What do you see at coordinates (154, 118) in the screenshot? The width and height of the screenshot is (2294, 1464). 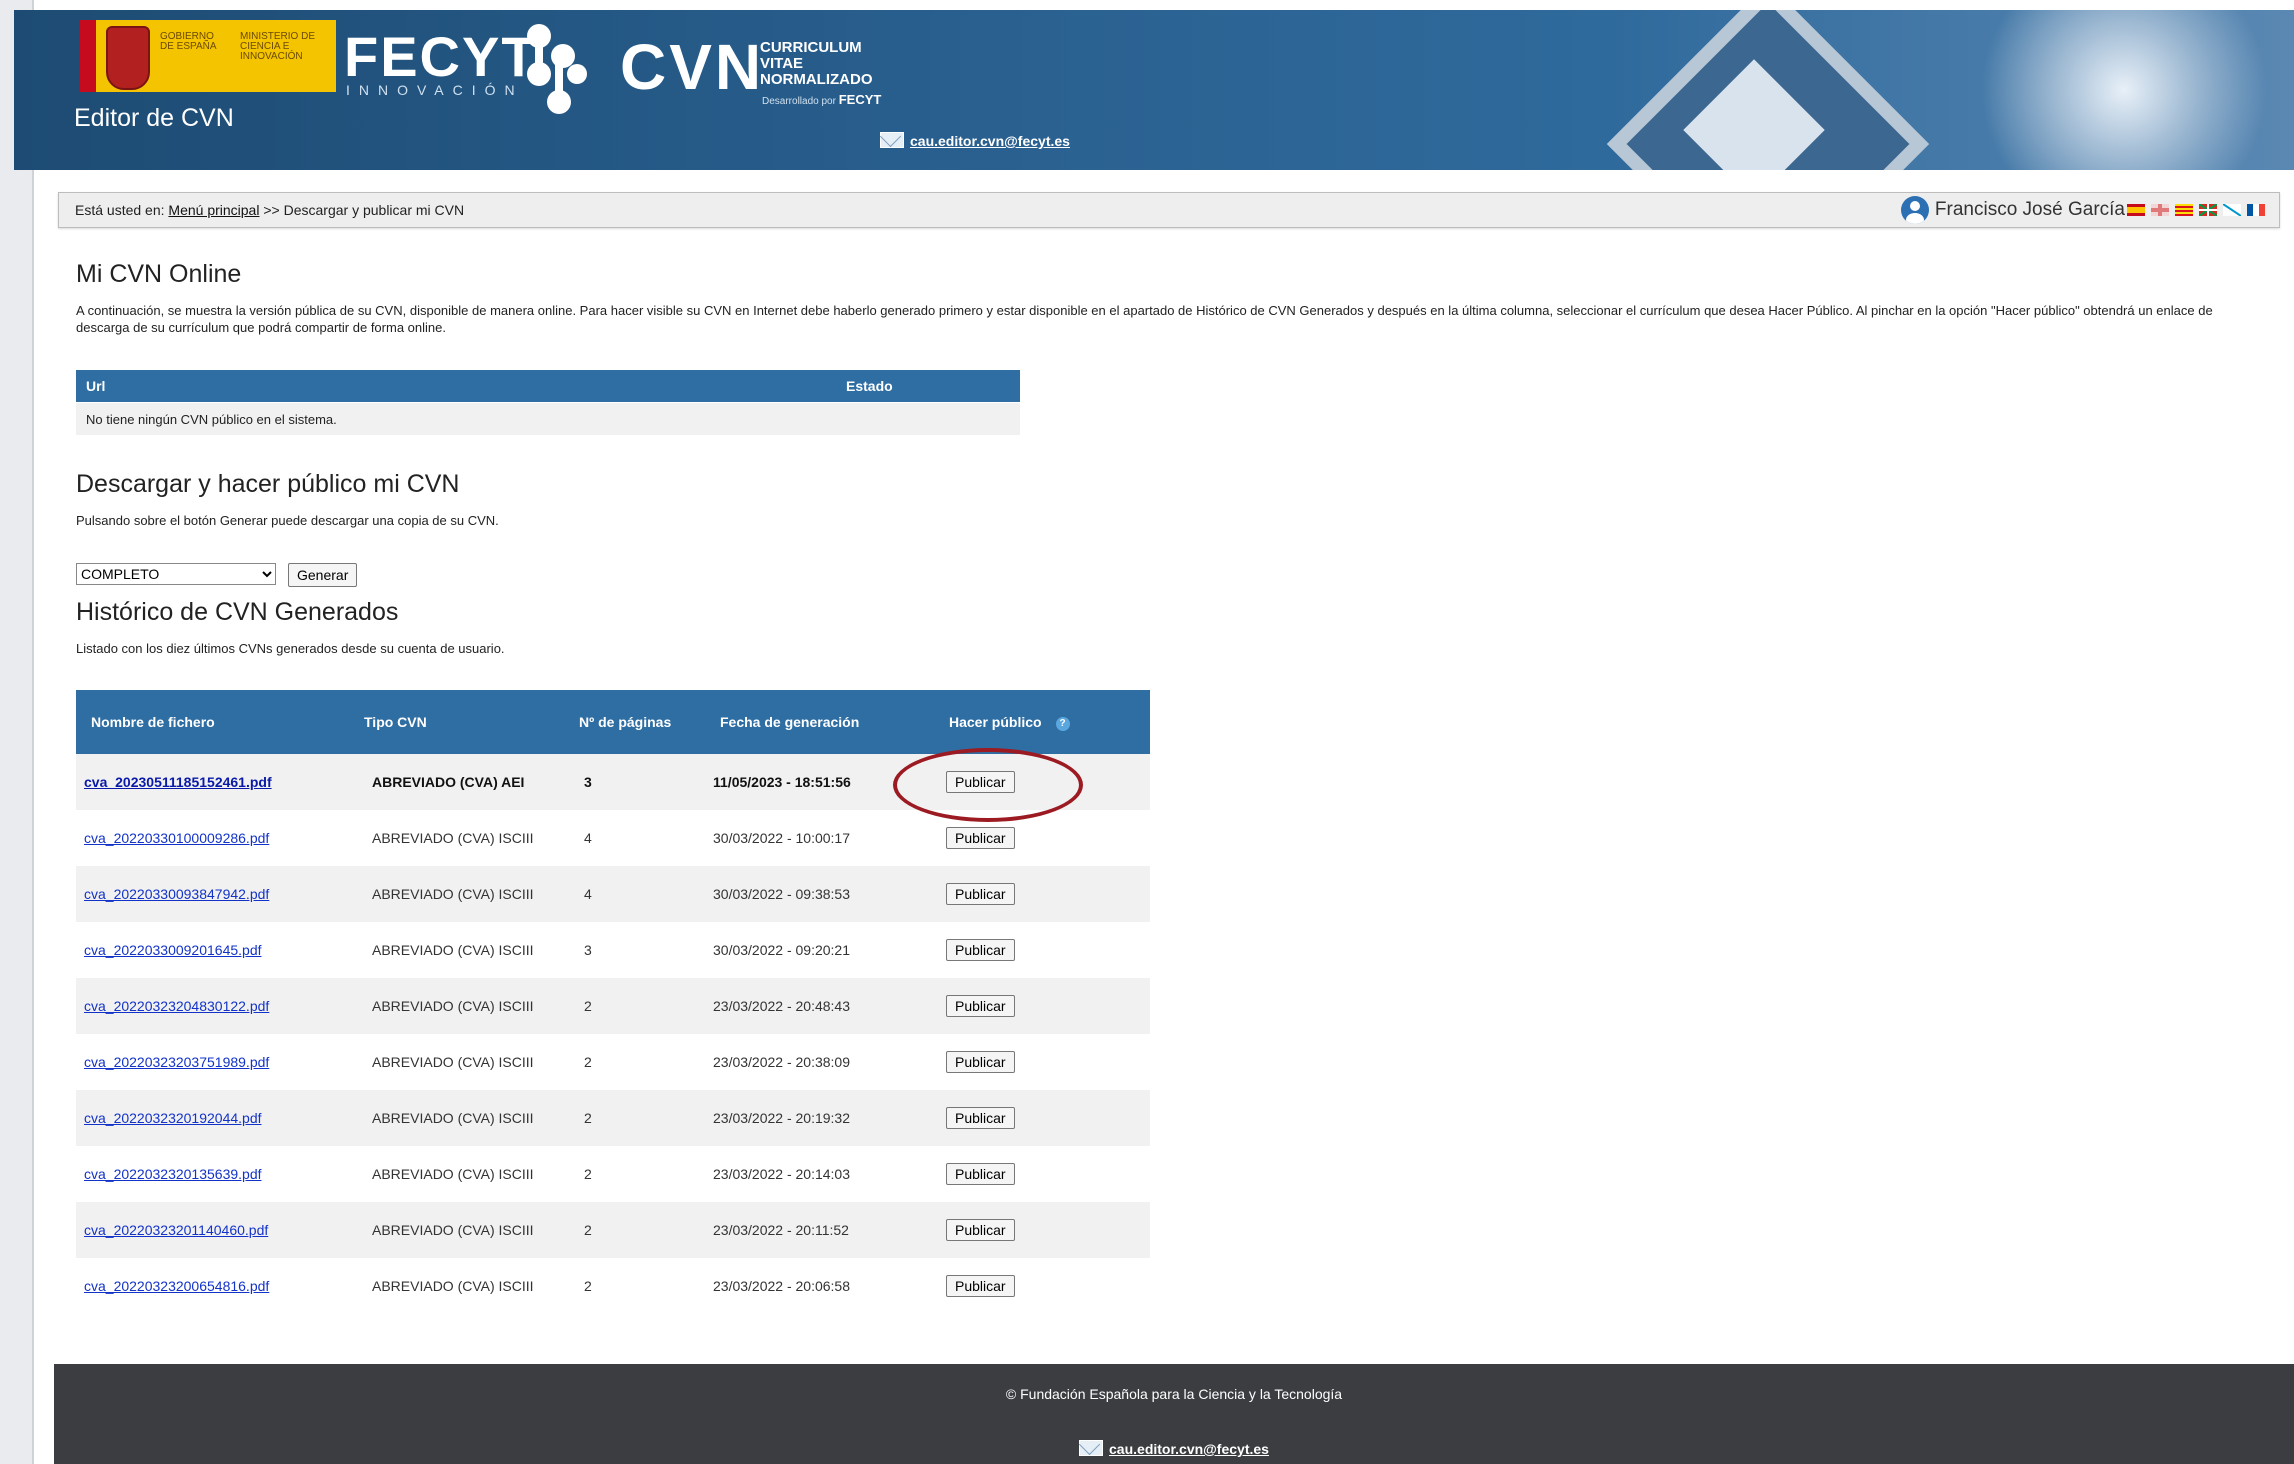 I see `app-title: Editor de CVN` at bounding box center [154, 118].